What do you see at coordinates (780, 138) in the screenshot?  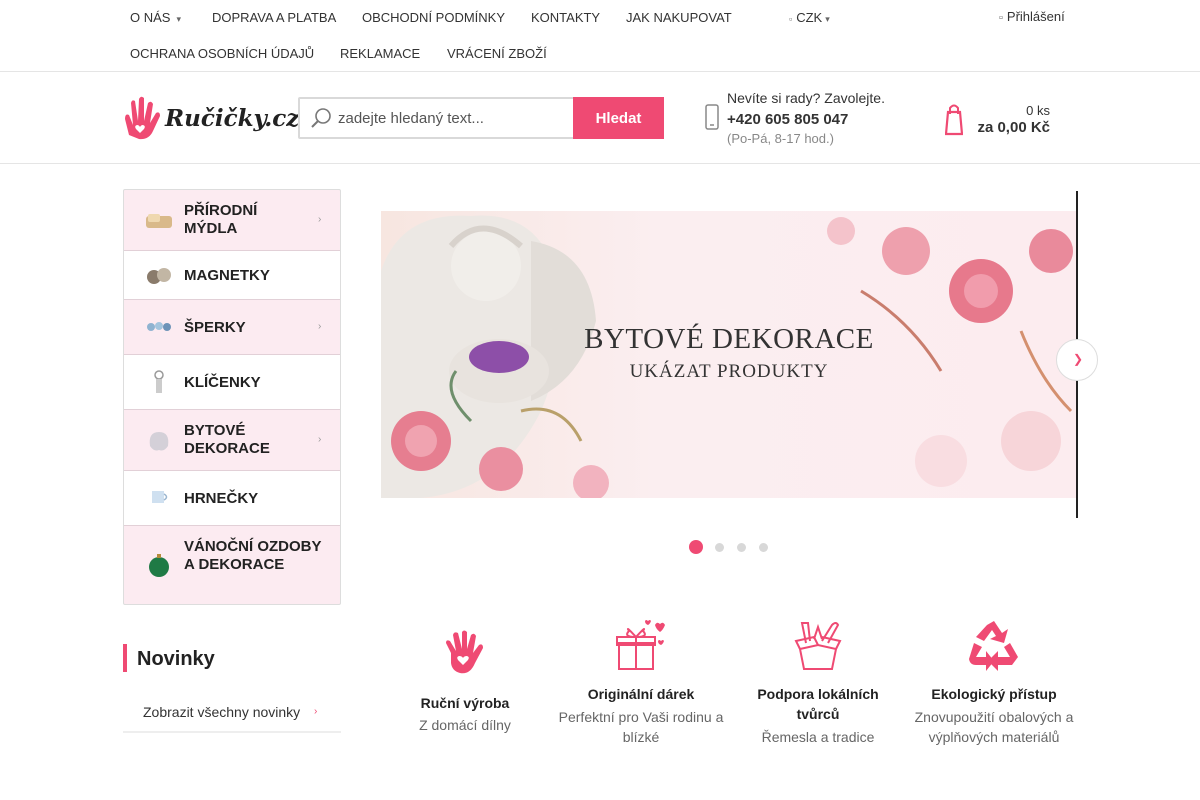 I see `phone-hours: (Po-Pá, 8-17 hod.)` at bounding box center [780, 138].